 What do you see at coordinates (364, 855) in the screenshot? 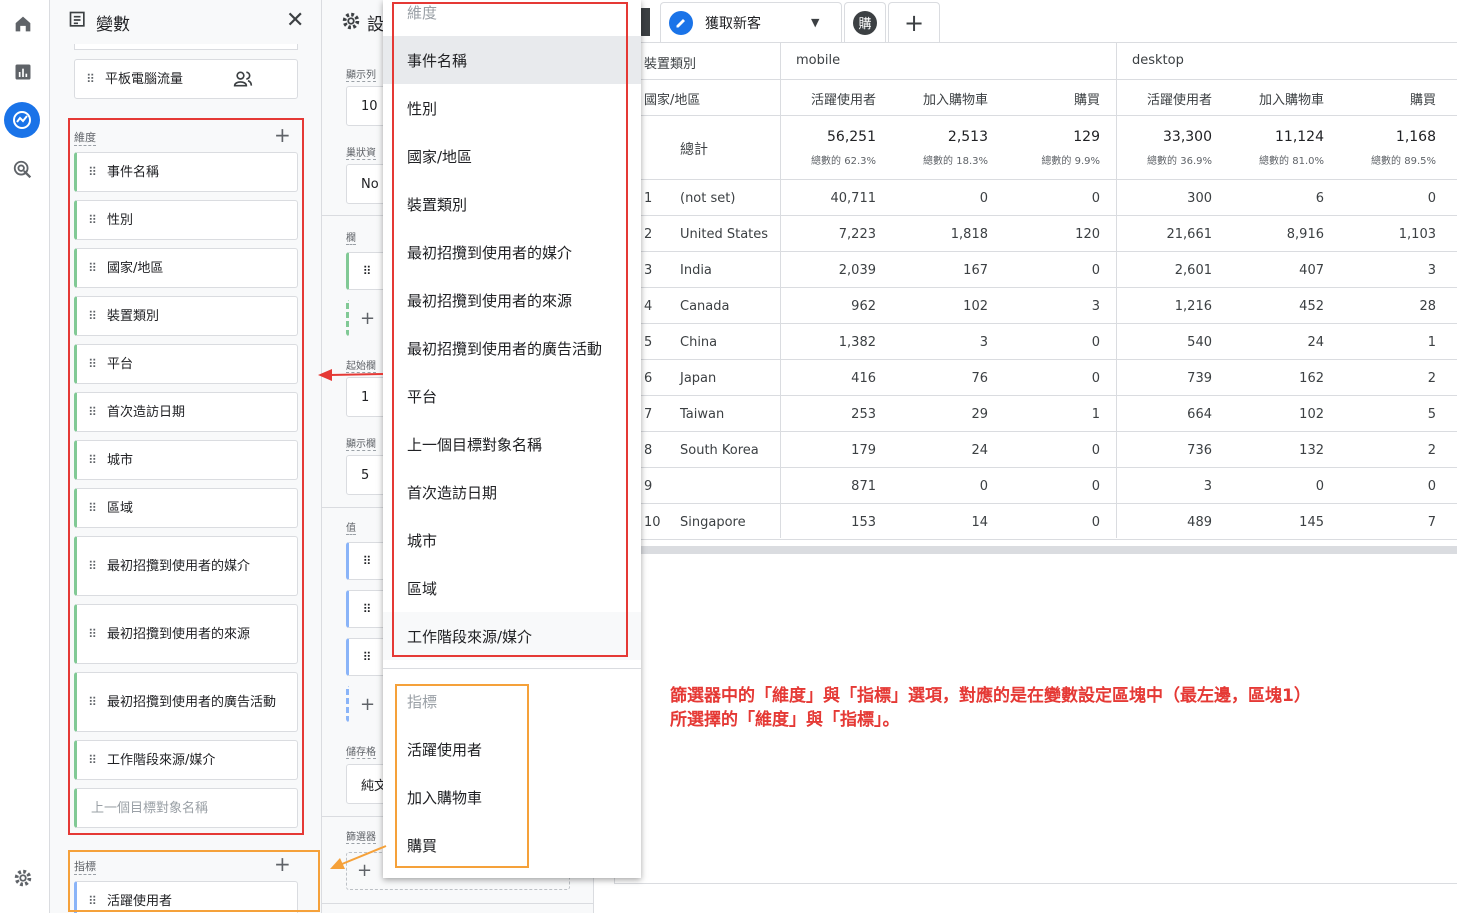
I see `orange-arrow-line` at bounding box center [364, 855].